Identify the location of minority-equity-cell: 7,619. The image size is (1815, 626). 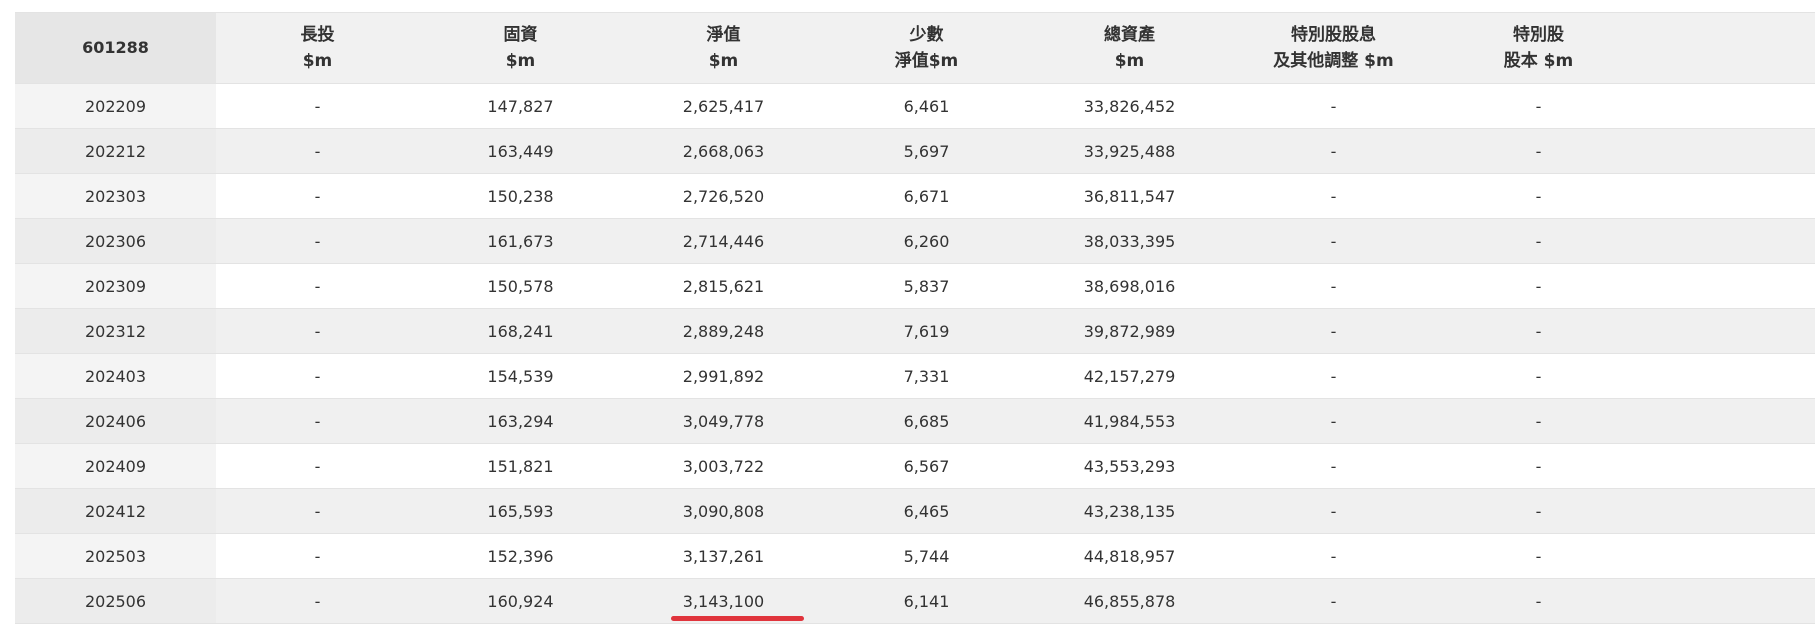
(926, 331).